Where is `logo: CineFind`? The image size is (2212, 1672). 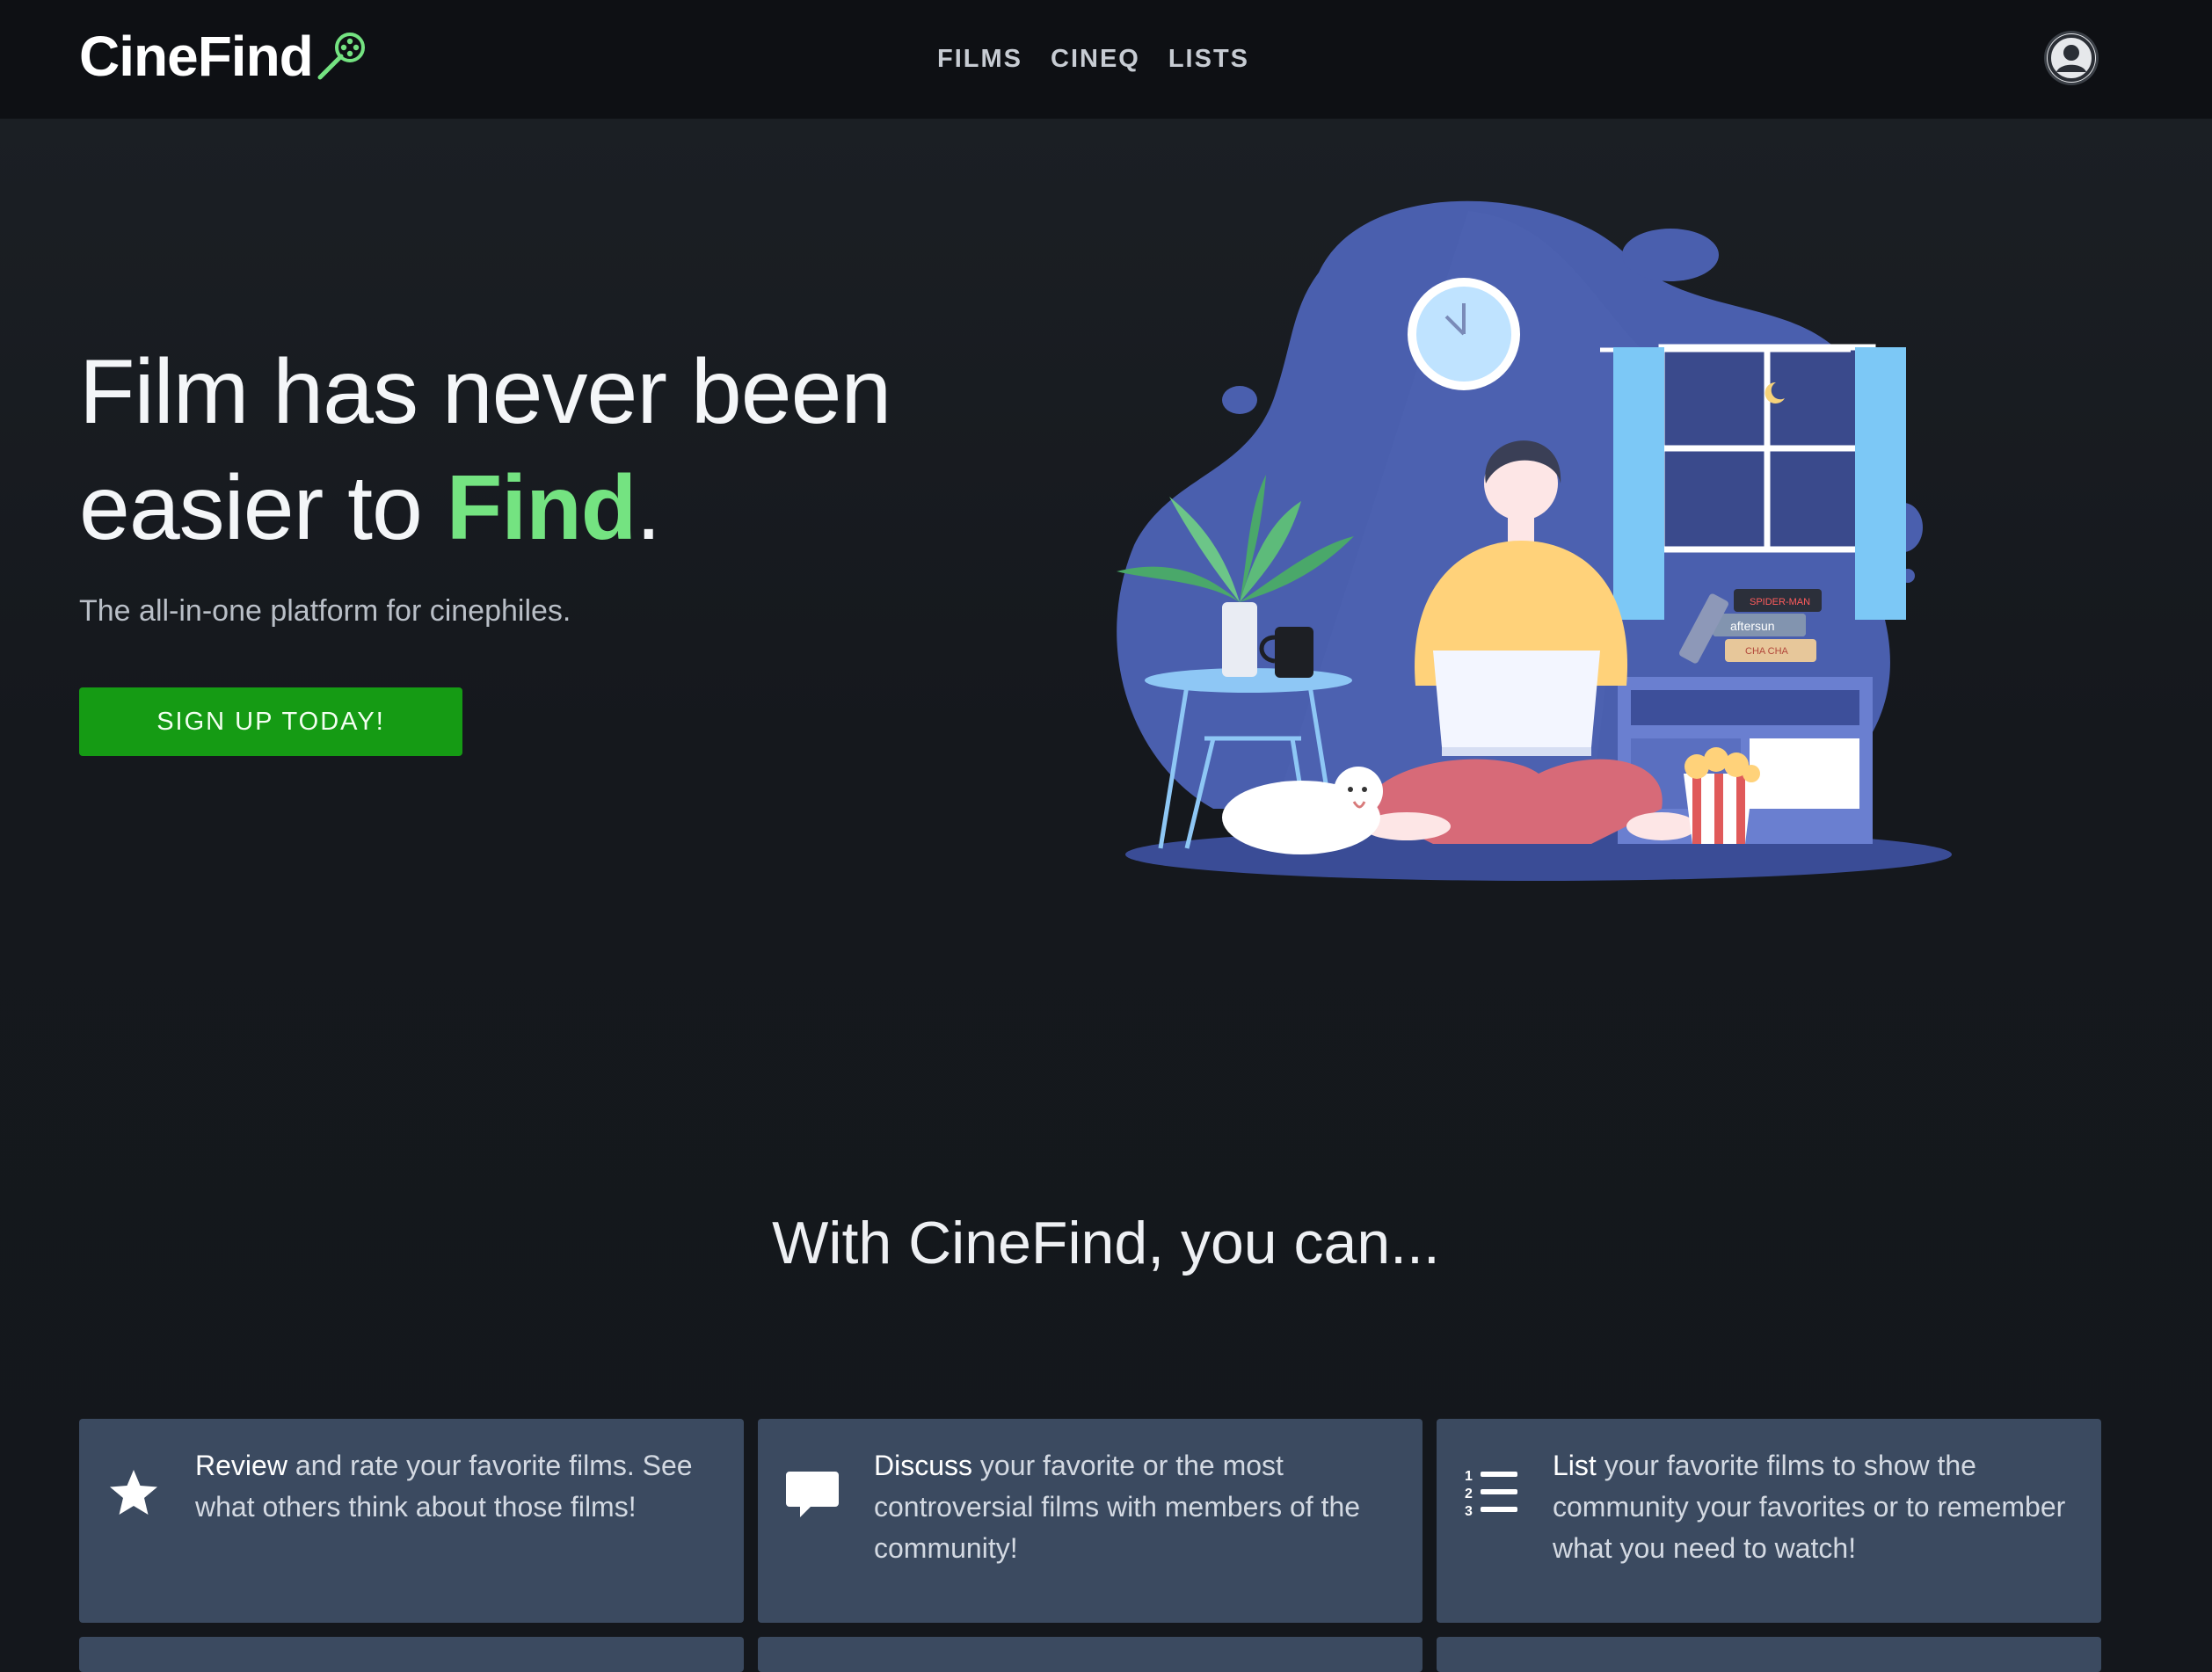
logo: CineFind is located at coordinates (223, 56).